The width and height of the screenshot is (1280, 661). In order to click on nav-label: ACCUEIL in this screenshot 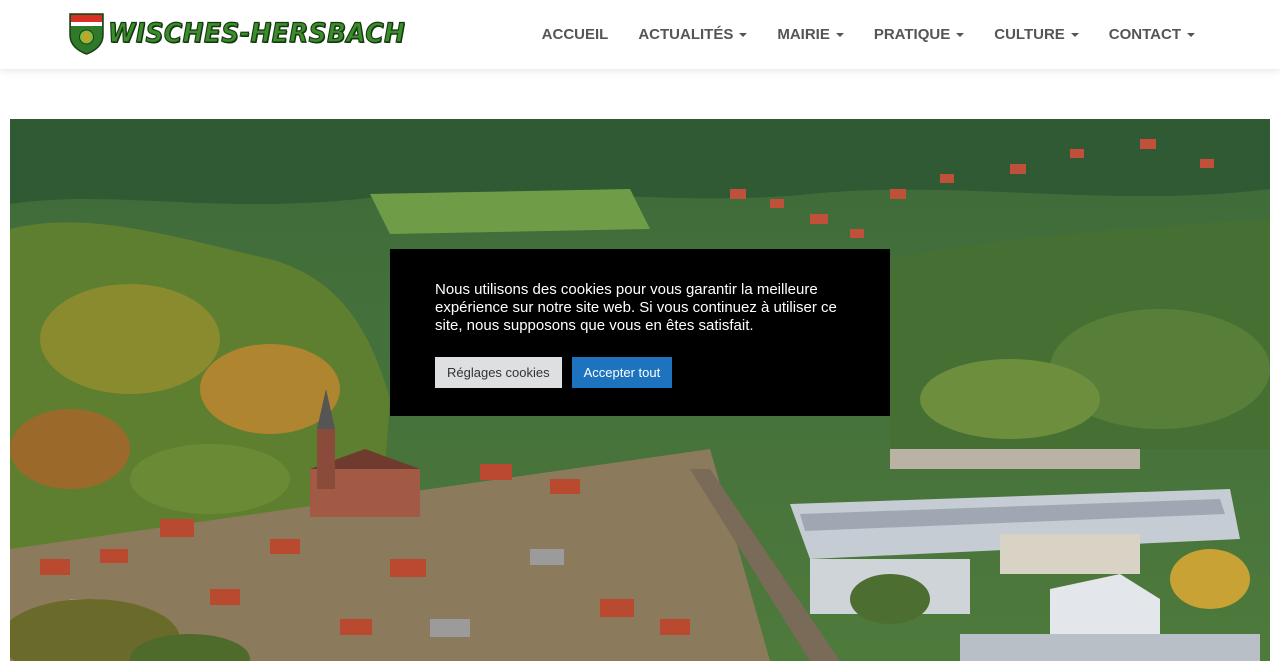, I will do `click(575, 34)`.